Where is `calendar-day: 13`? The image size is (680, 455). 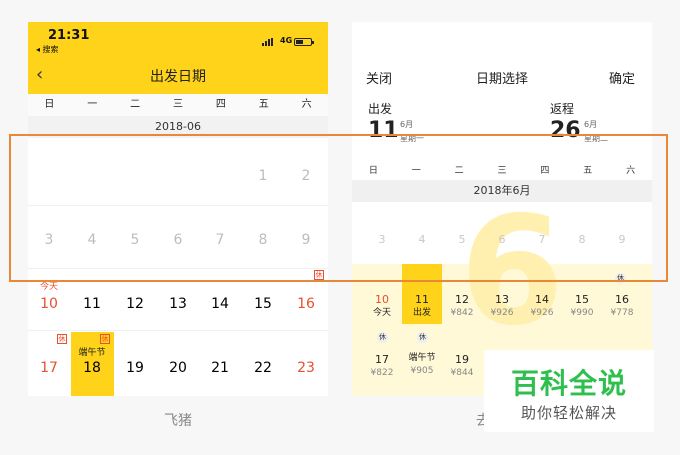
calendar-day: 13 is located at coordinates (178, 304).